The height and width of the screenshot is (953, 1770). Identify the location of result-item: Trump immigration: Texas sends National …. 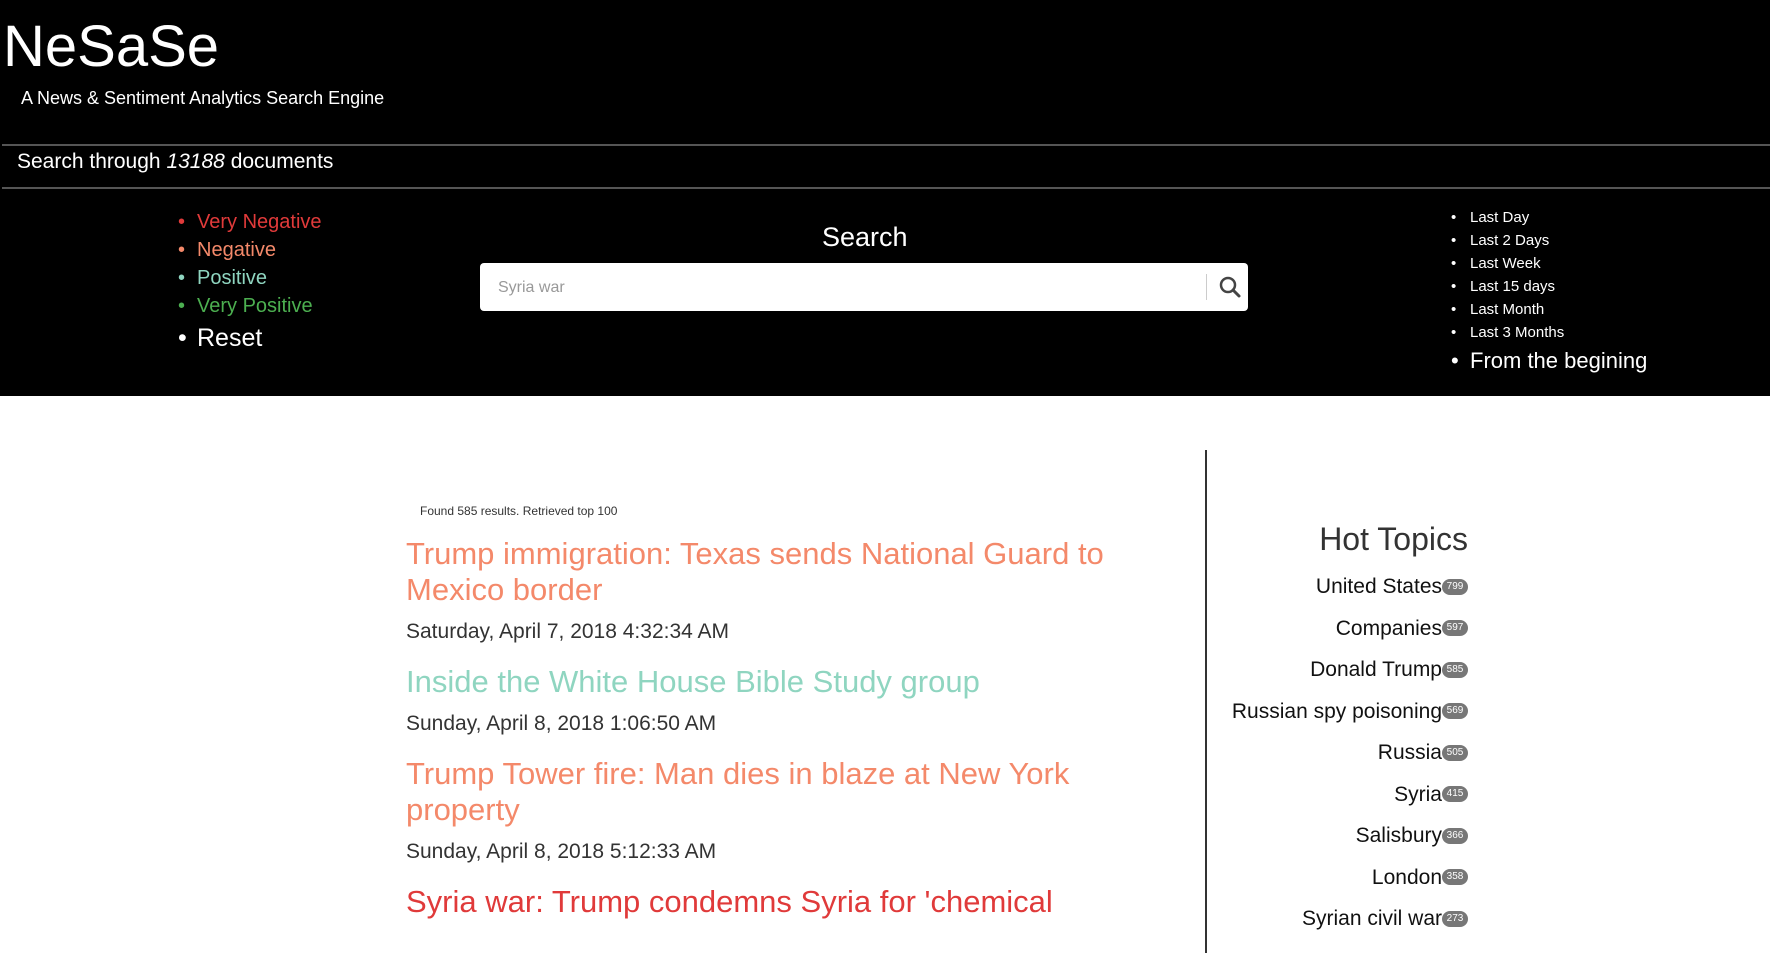
(756, 591).